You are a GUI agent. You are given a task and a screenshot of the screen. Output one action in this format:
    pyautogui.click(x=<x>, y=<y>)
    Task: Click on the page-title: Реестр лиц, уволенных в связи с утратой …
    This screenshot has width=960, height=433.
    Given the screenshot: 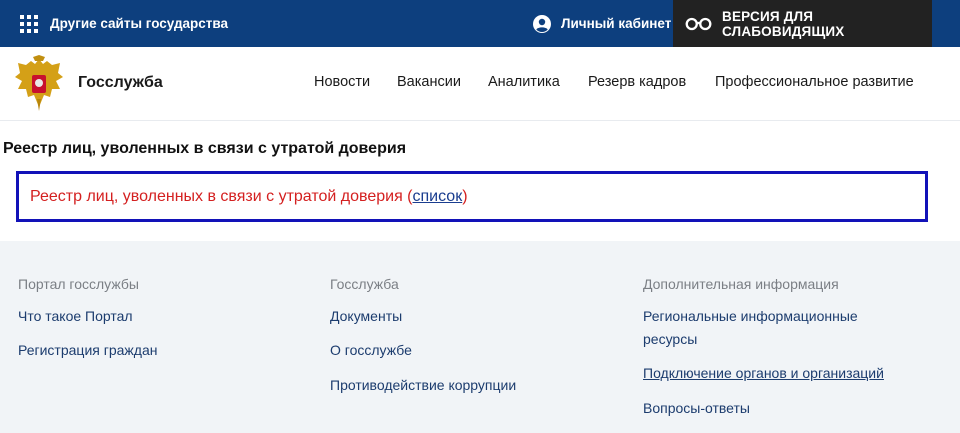 What is the action you would take?
    pyautogui.click(x=205, y=148)
    